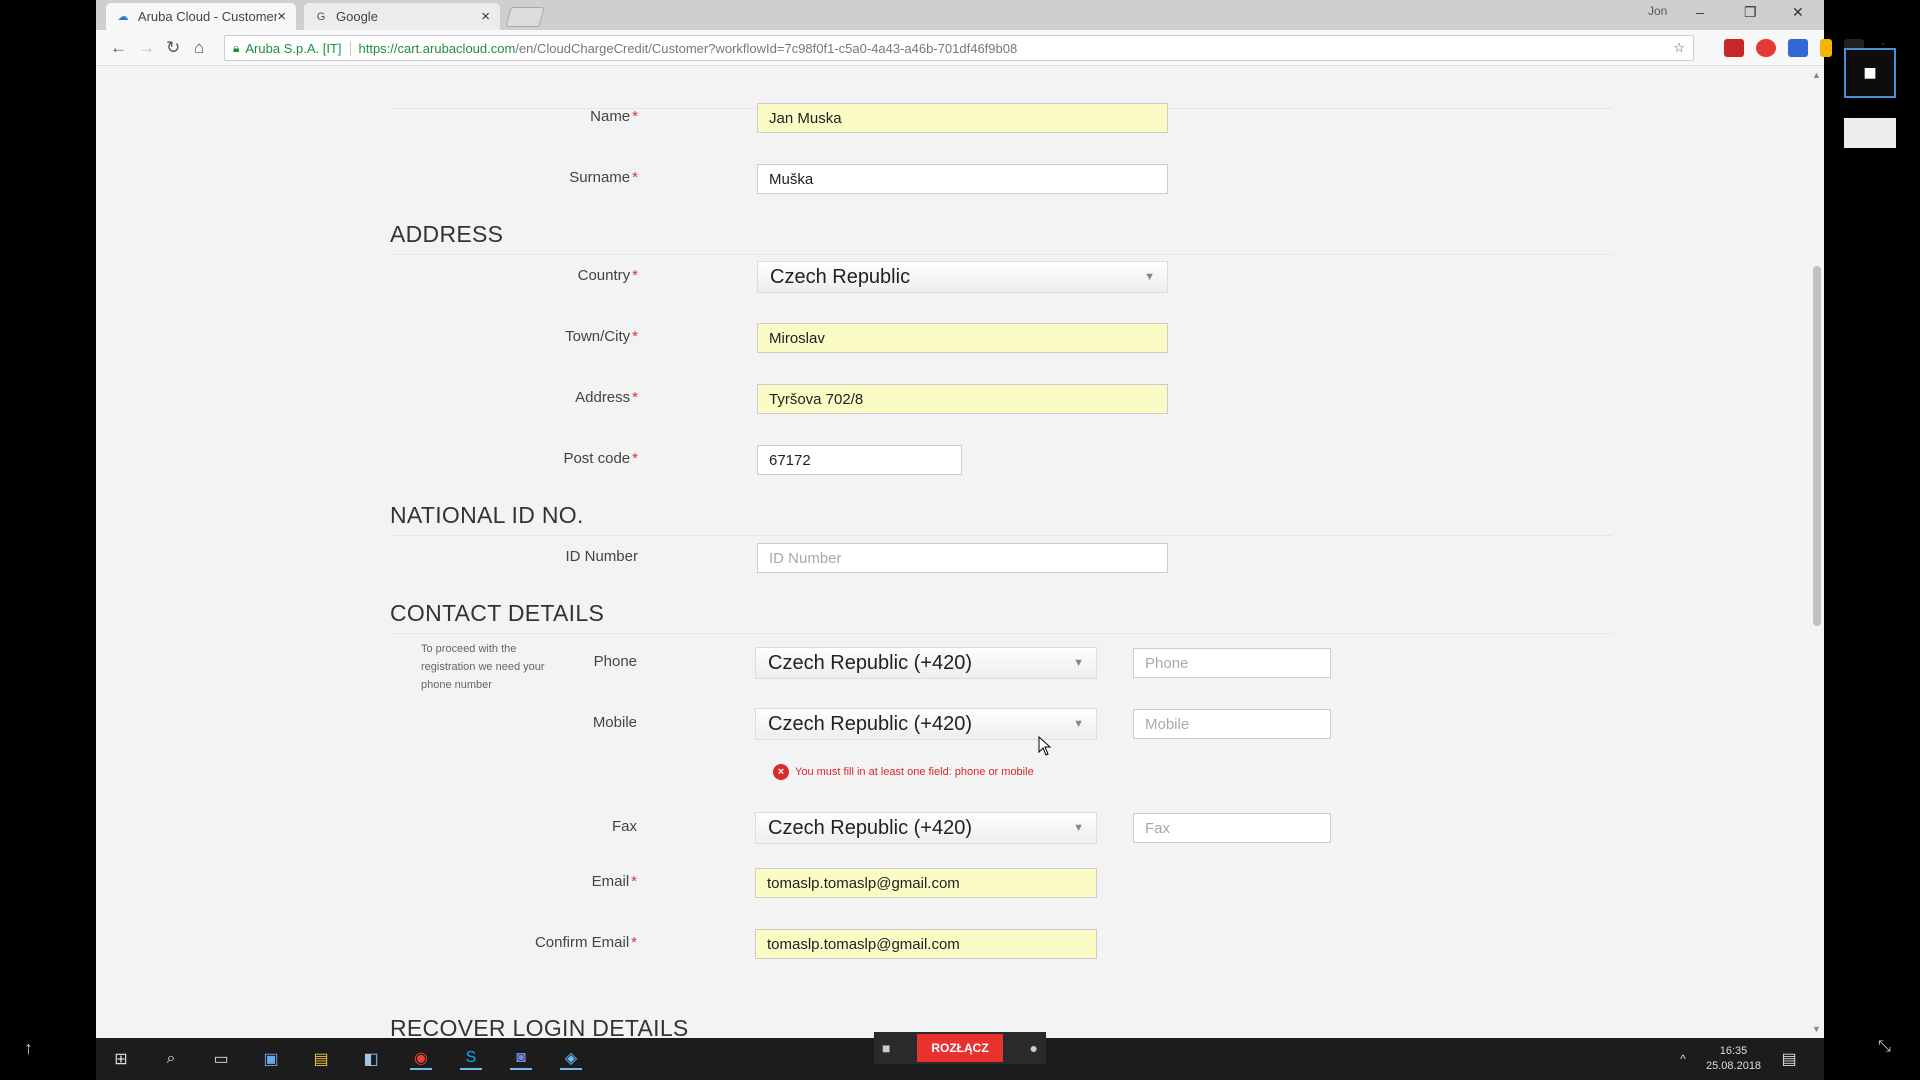  What do you see at coordinates (604, 275) in the screenshot?
I see `label-text: Country` at bounding box center [604, 275].